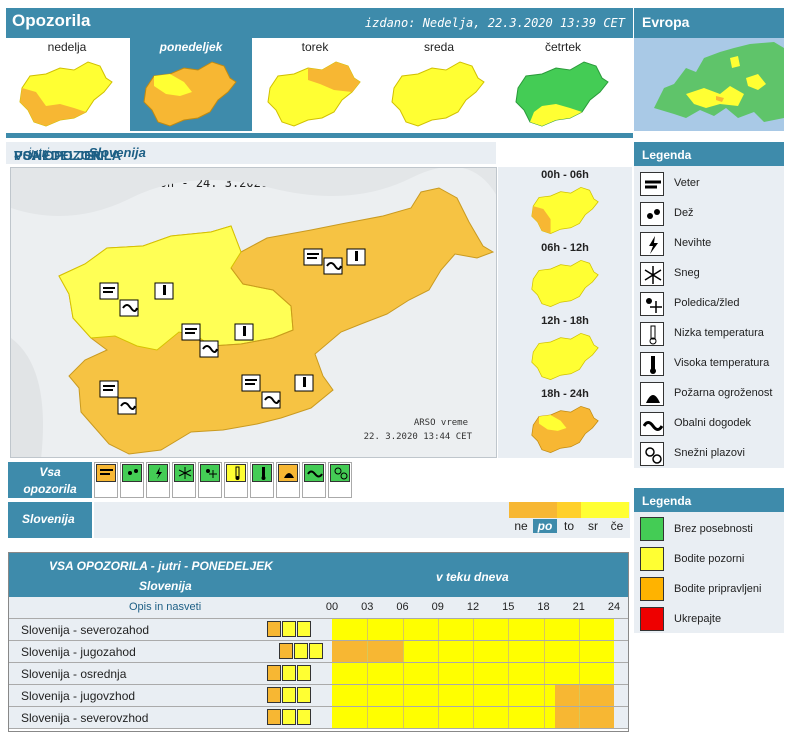  What do you see at coordinates (288, 480) in the screenshot?
I see `filter-fire-danger` at bounding box center [288, 480].